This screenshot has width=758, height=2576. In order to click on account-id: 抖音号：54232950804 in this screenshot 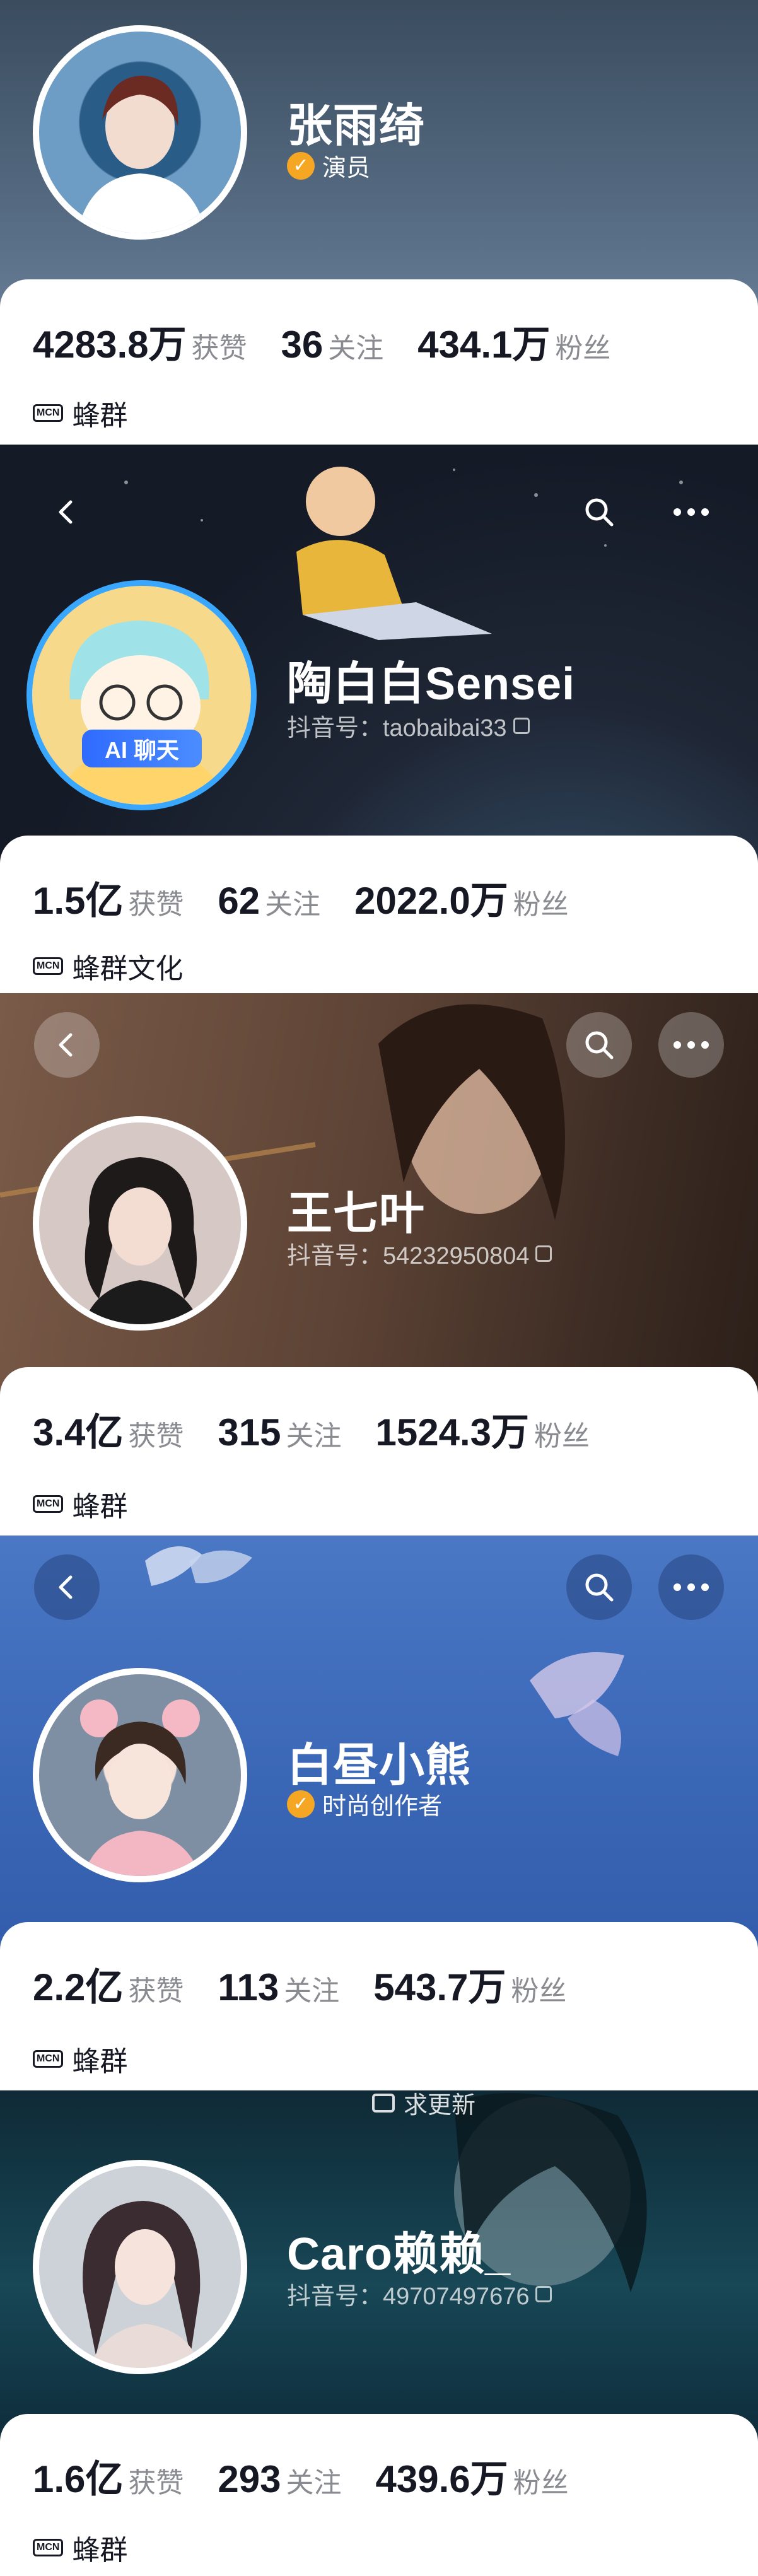, I will do `click(419, 1254)`.